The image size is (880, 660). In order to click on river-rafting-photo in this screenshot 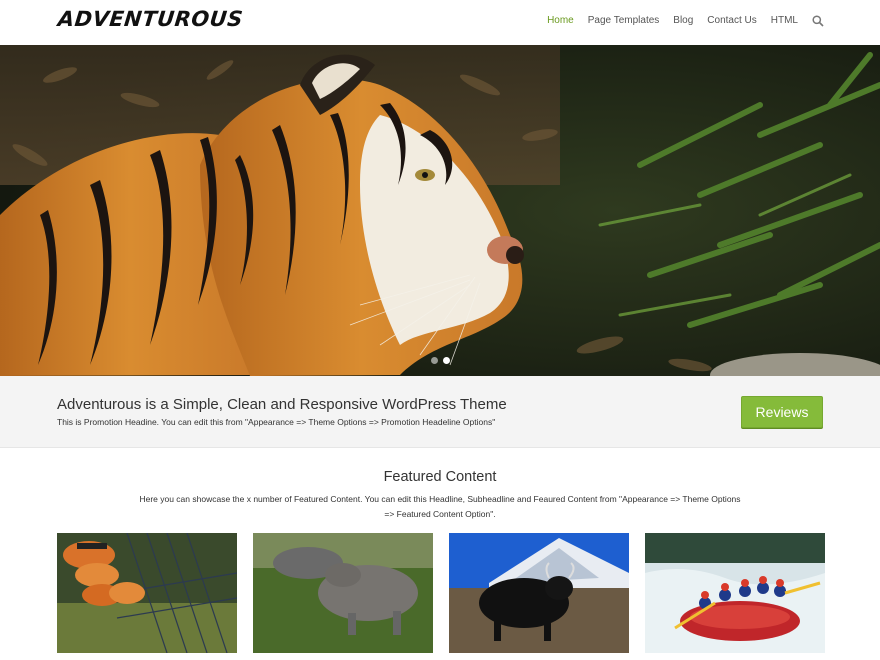, I will do `click(735, 593)`.